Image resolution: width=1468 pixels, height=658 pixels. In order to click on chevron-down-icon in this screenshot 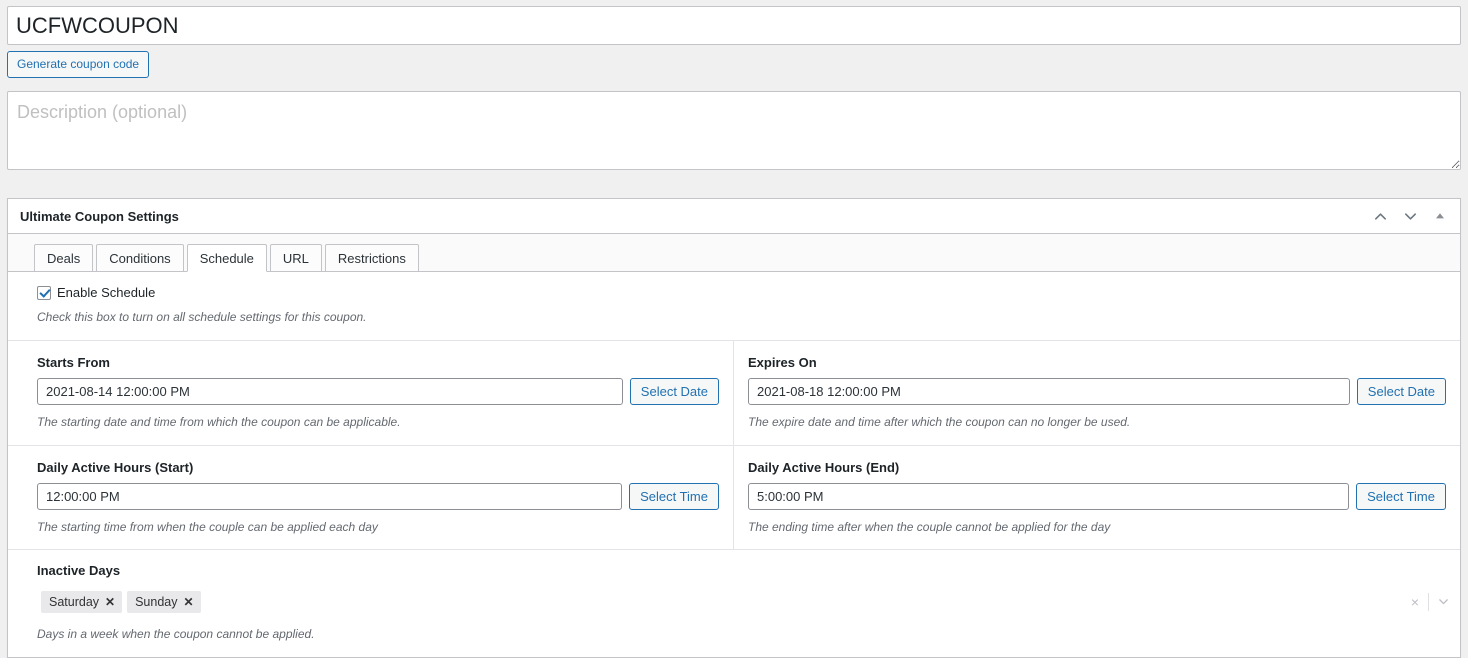, I will do `click(1443, 602)`.